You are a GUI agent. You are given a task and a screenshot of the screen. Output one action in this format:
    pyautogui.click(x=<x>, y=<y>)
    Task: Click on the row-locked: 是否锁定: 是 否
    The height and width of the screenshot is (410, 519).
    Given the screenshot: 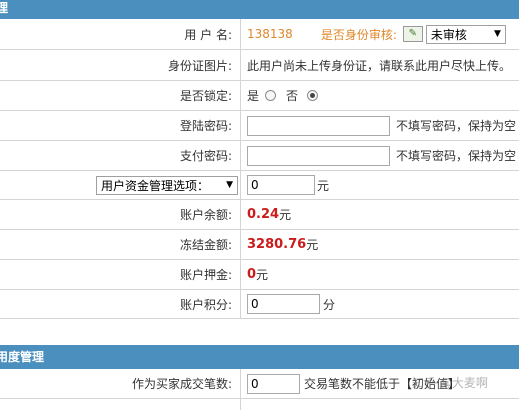 What is the action you would take?
    pyautogui.click(x=259, y=96)
    